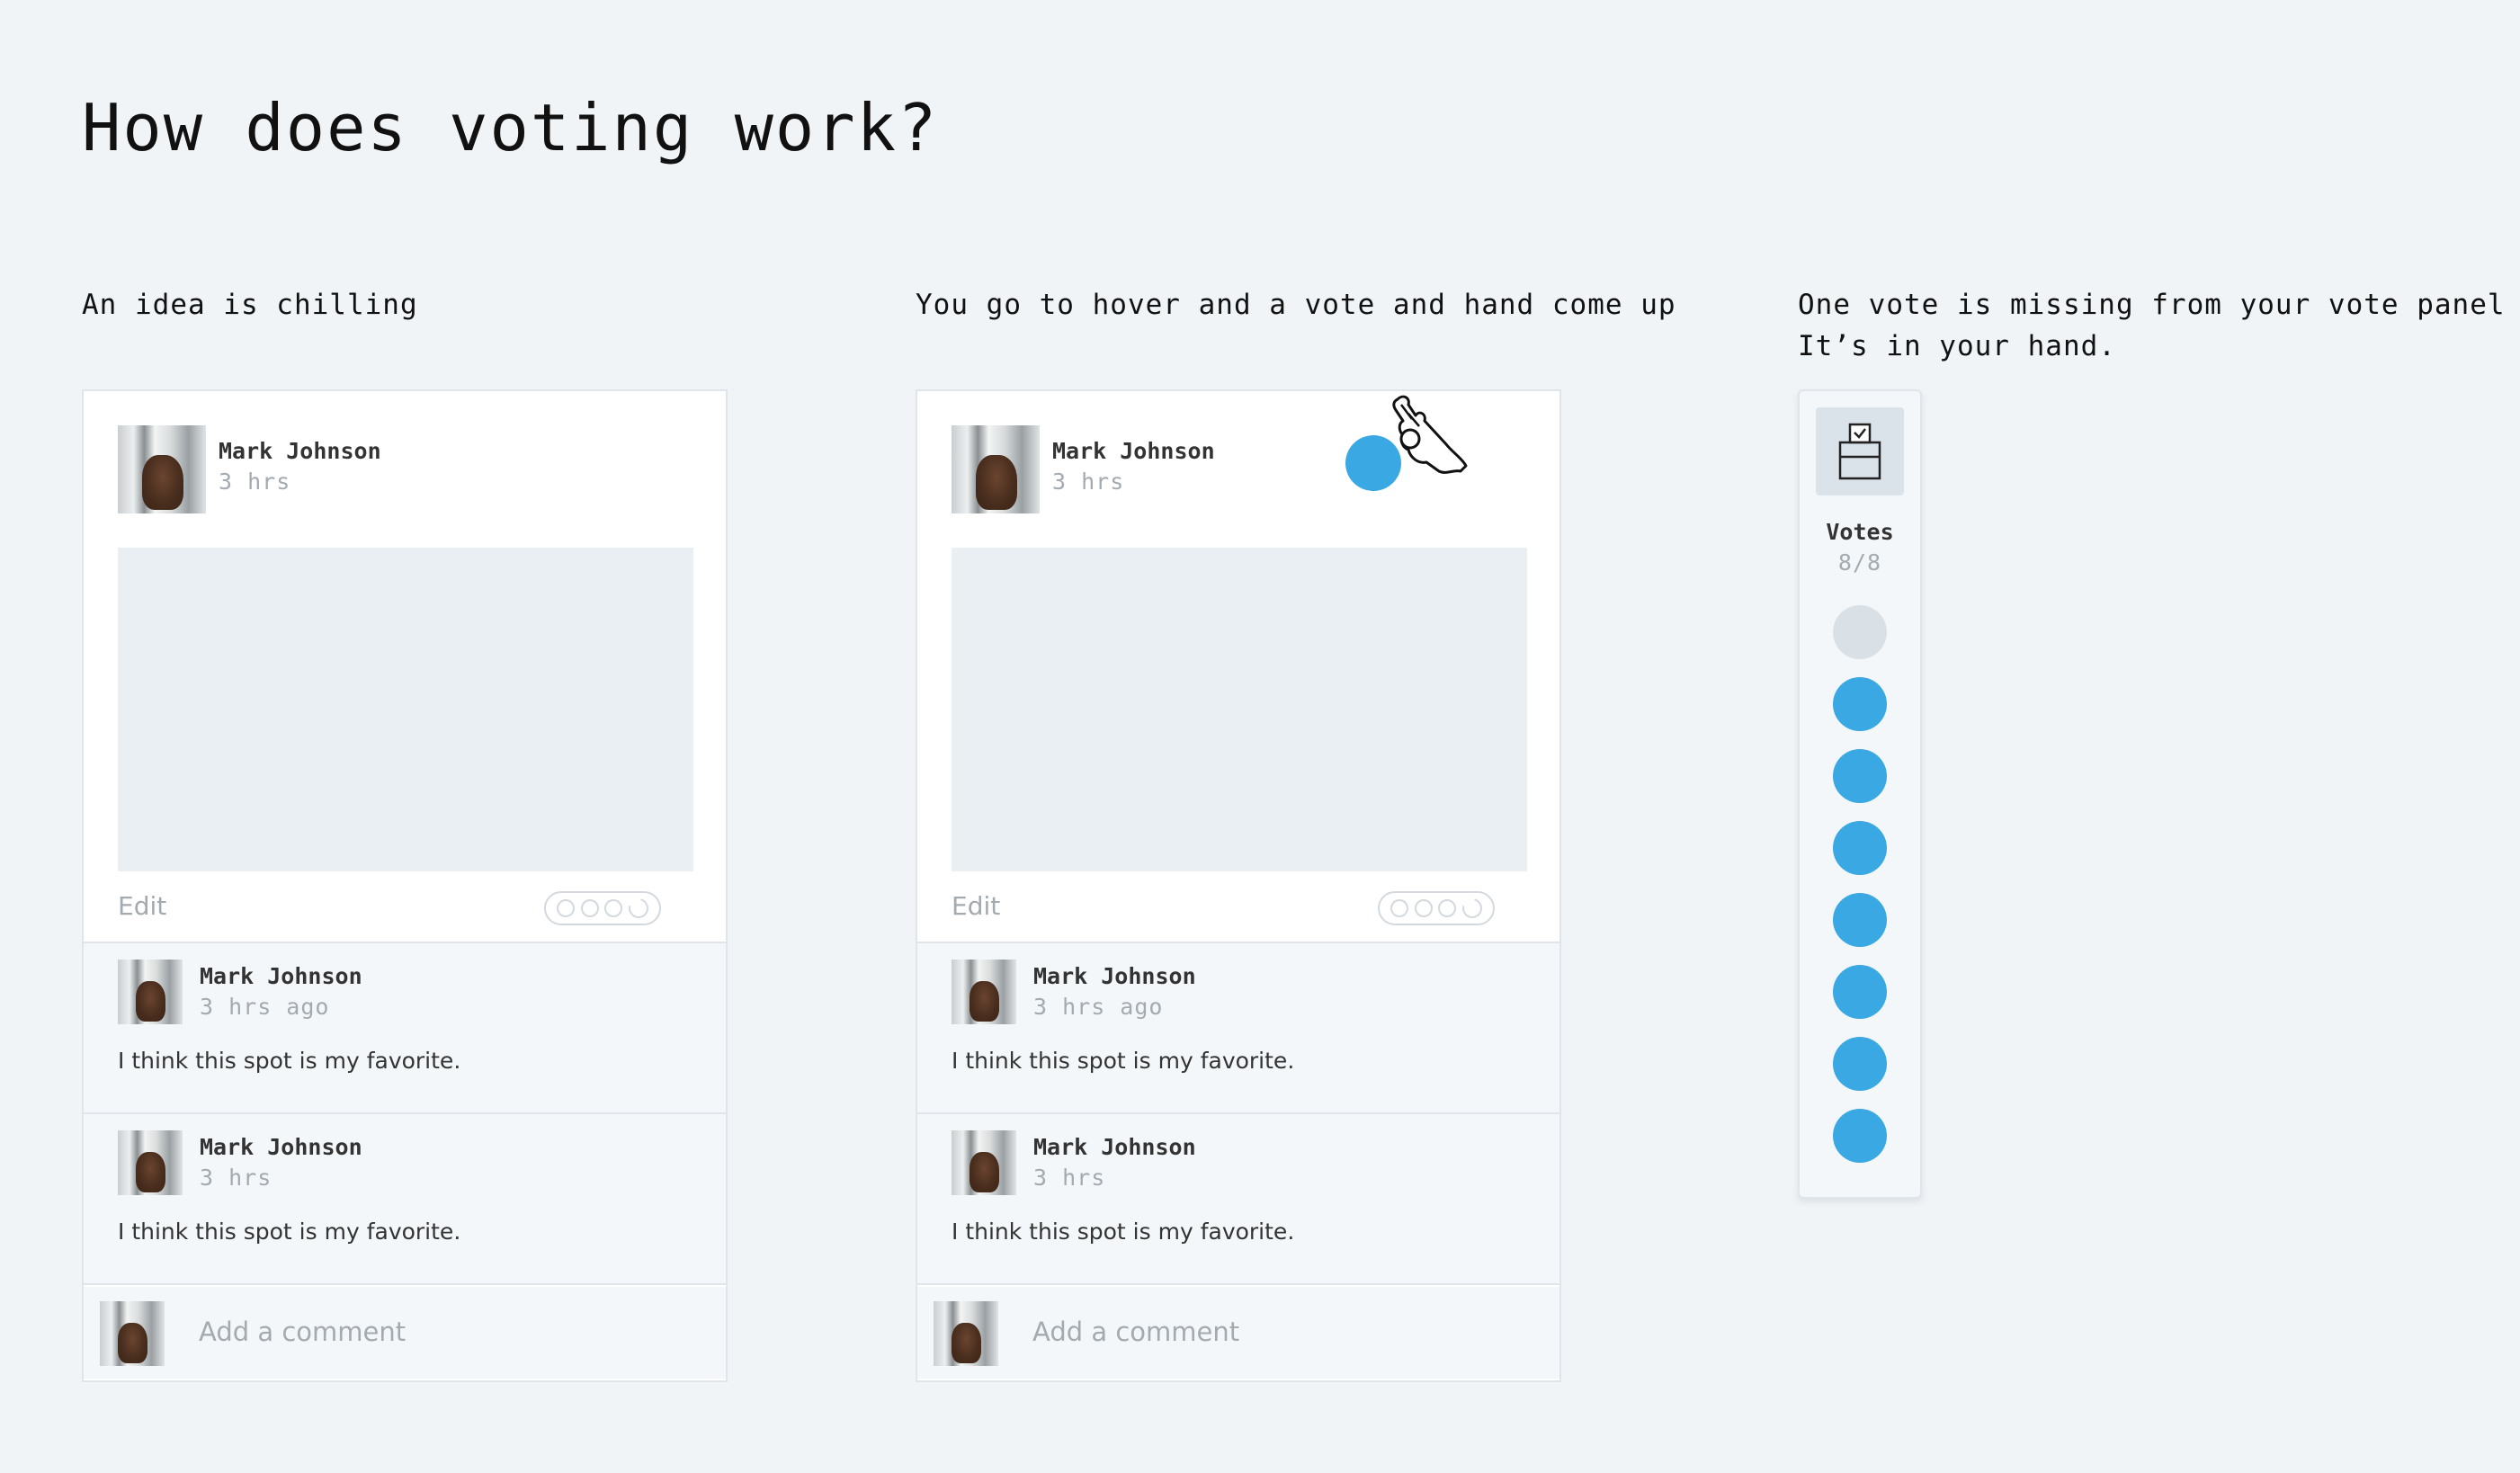 Image resolution: width=2520 pixels, height=1473 pixels. I want to click on votes-count: 8/8, so click(1860, 562).